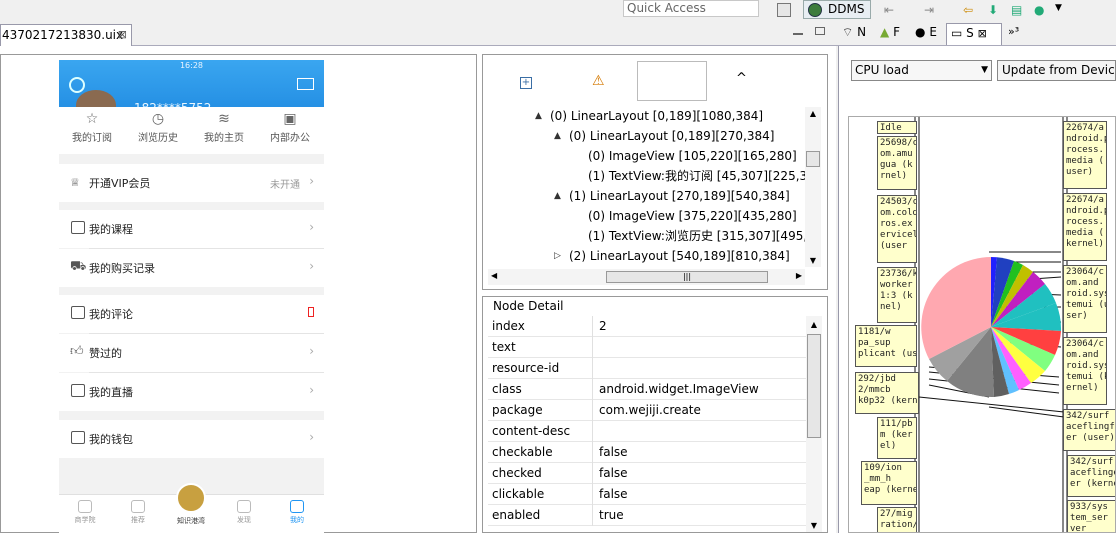 The image size is (1116, 533). What do you see at coordinates (647, 368) in the screenshot?
I see `table-row: resource-id` at bounding box center [647, 368].